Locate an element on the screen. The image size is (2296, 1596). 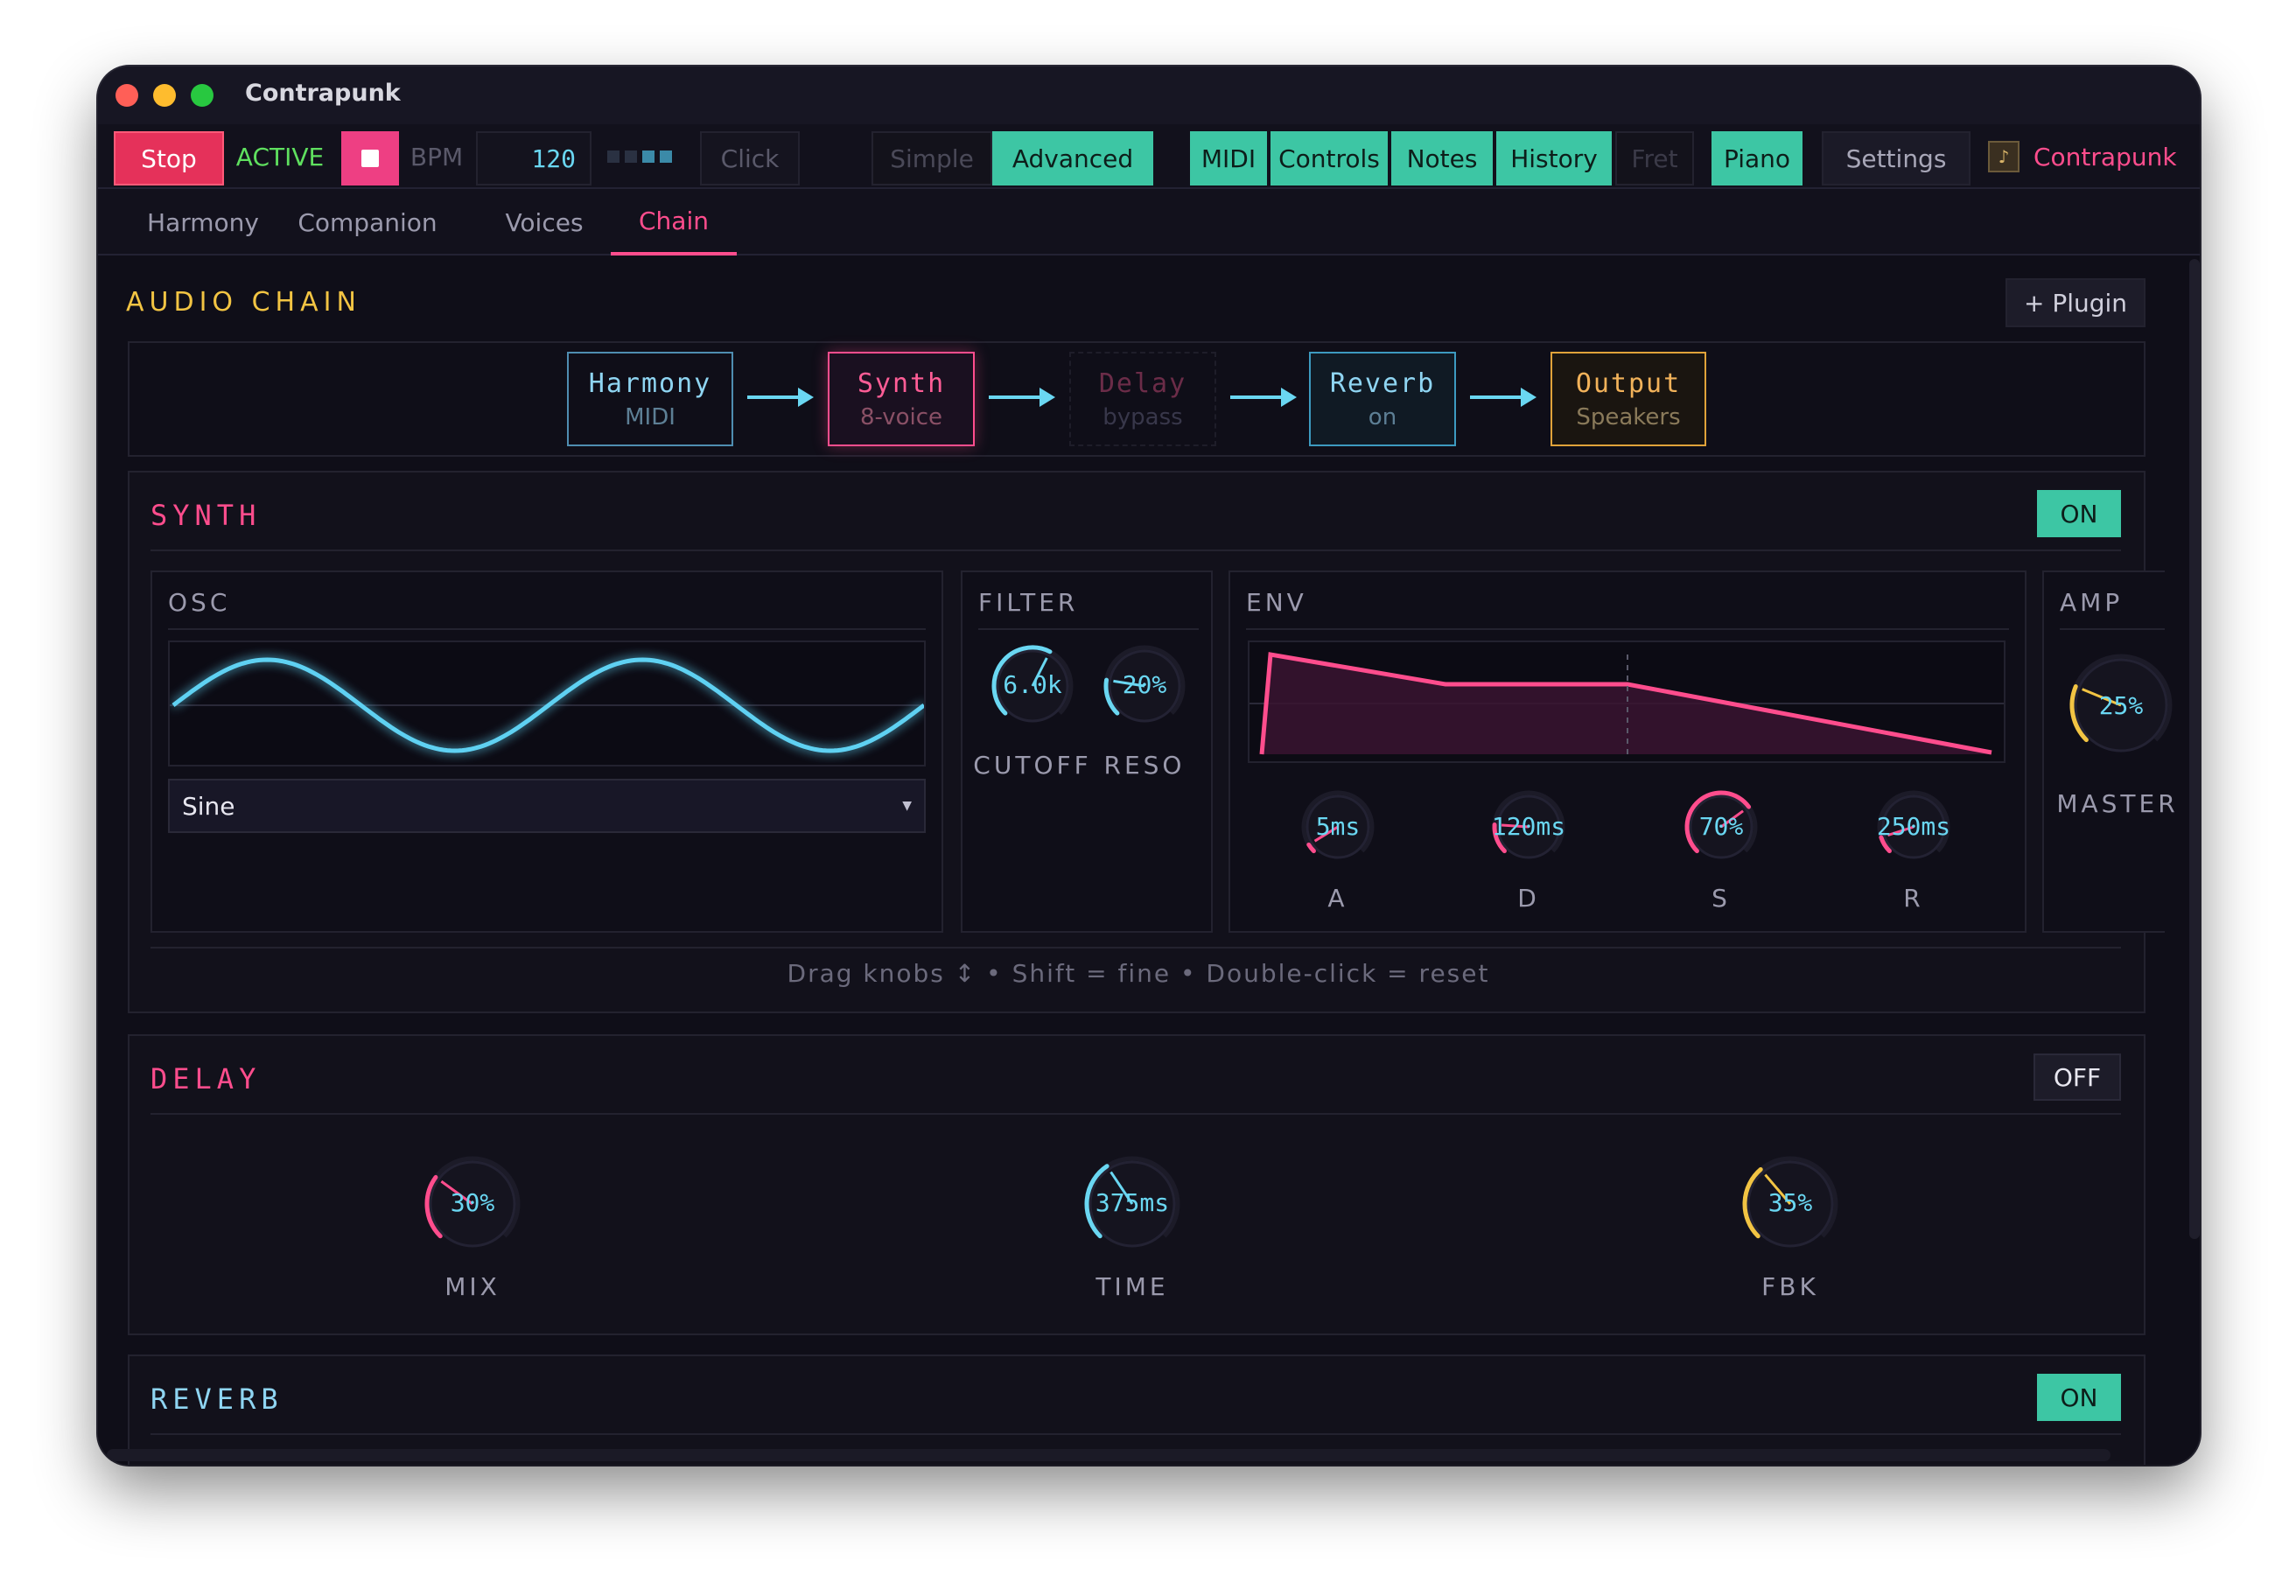
record-button is located at coordinates (370, 158).